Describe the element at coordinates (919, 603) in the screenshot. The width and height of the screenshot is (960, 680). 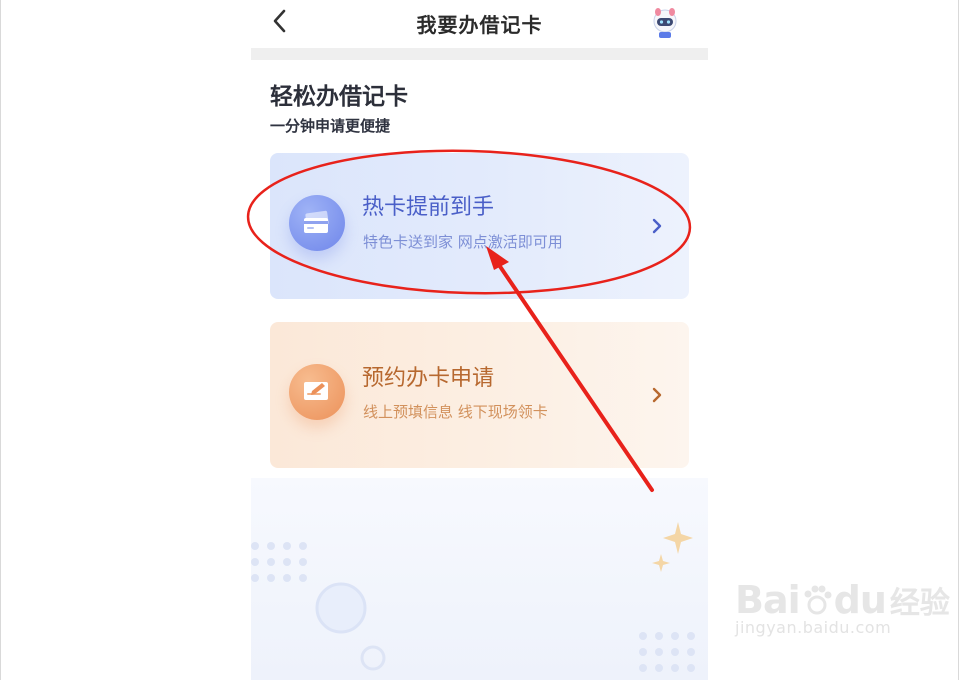
I see `watermark-brand: 经验` at that location.